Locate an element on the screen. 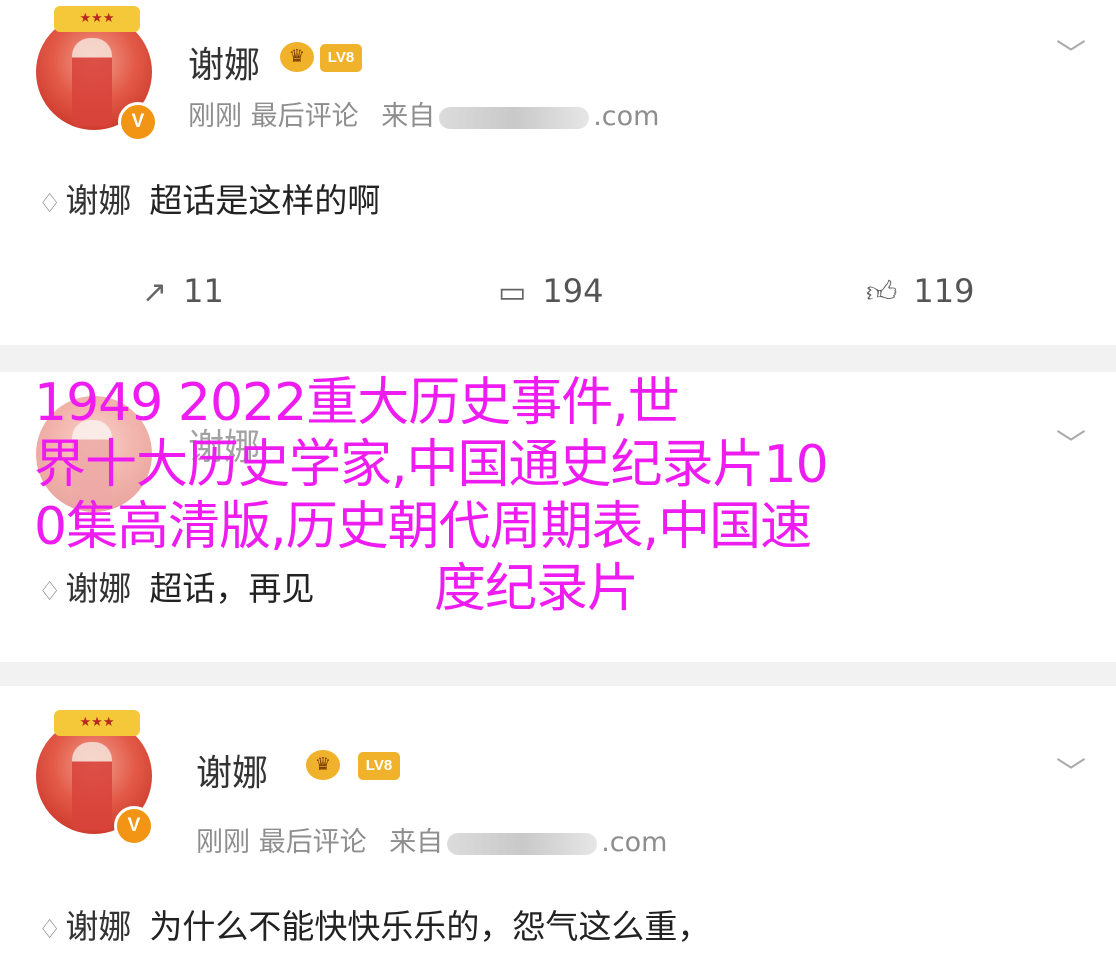 The image size is (1116, 966). thumbs-up-icon: 👍︎ is located at coordinates (882, 292).